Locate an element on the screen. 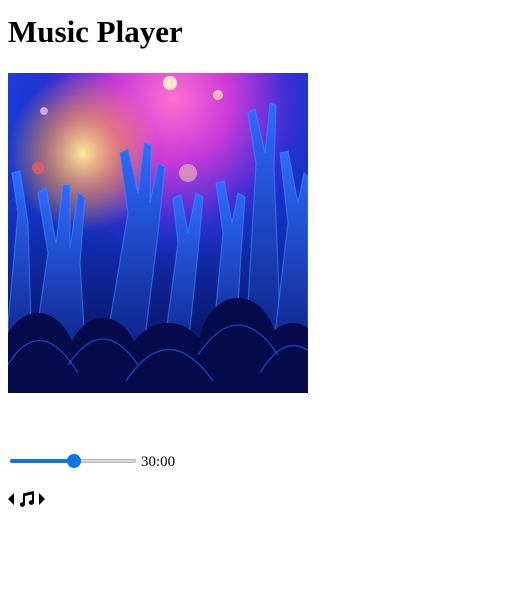  page-title: Music Player is located at coordinates (95, 31).